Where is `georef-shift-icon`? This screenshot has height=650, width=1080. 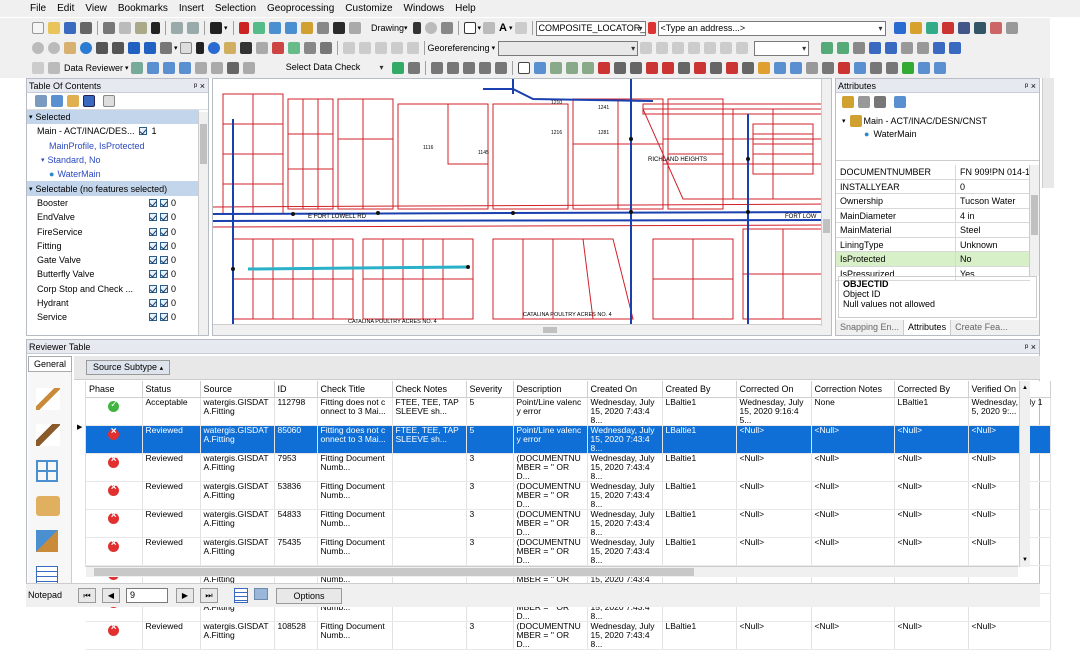
georef-shift-icon is located at coordinates (396, 48).